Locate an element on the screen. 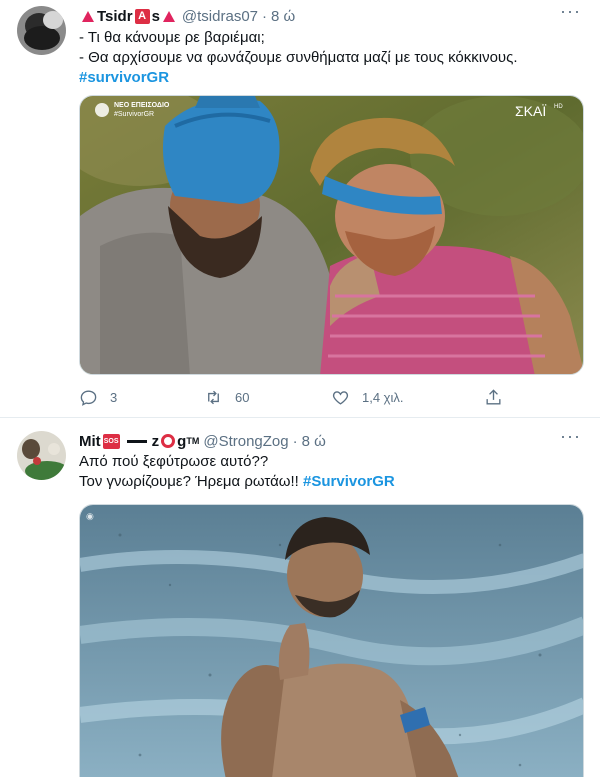  hashtag-link: #SurvivorGR is located at coordinates (349, 481).